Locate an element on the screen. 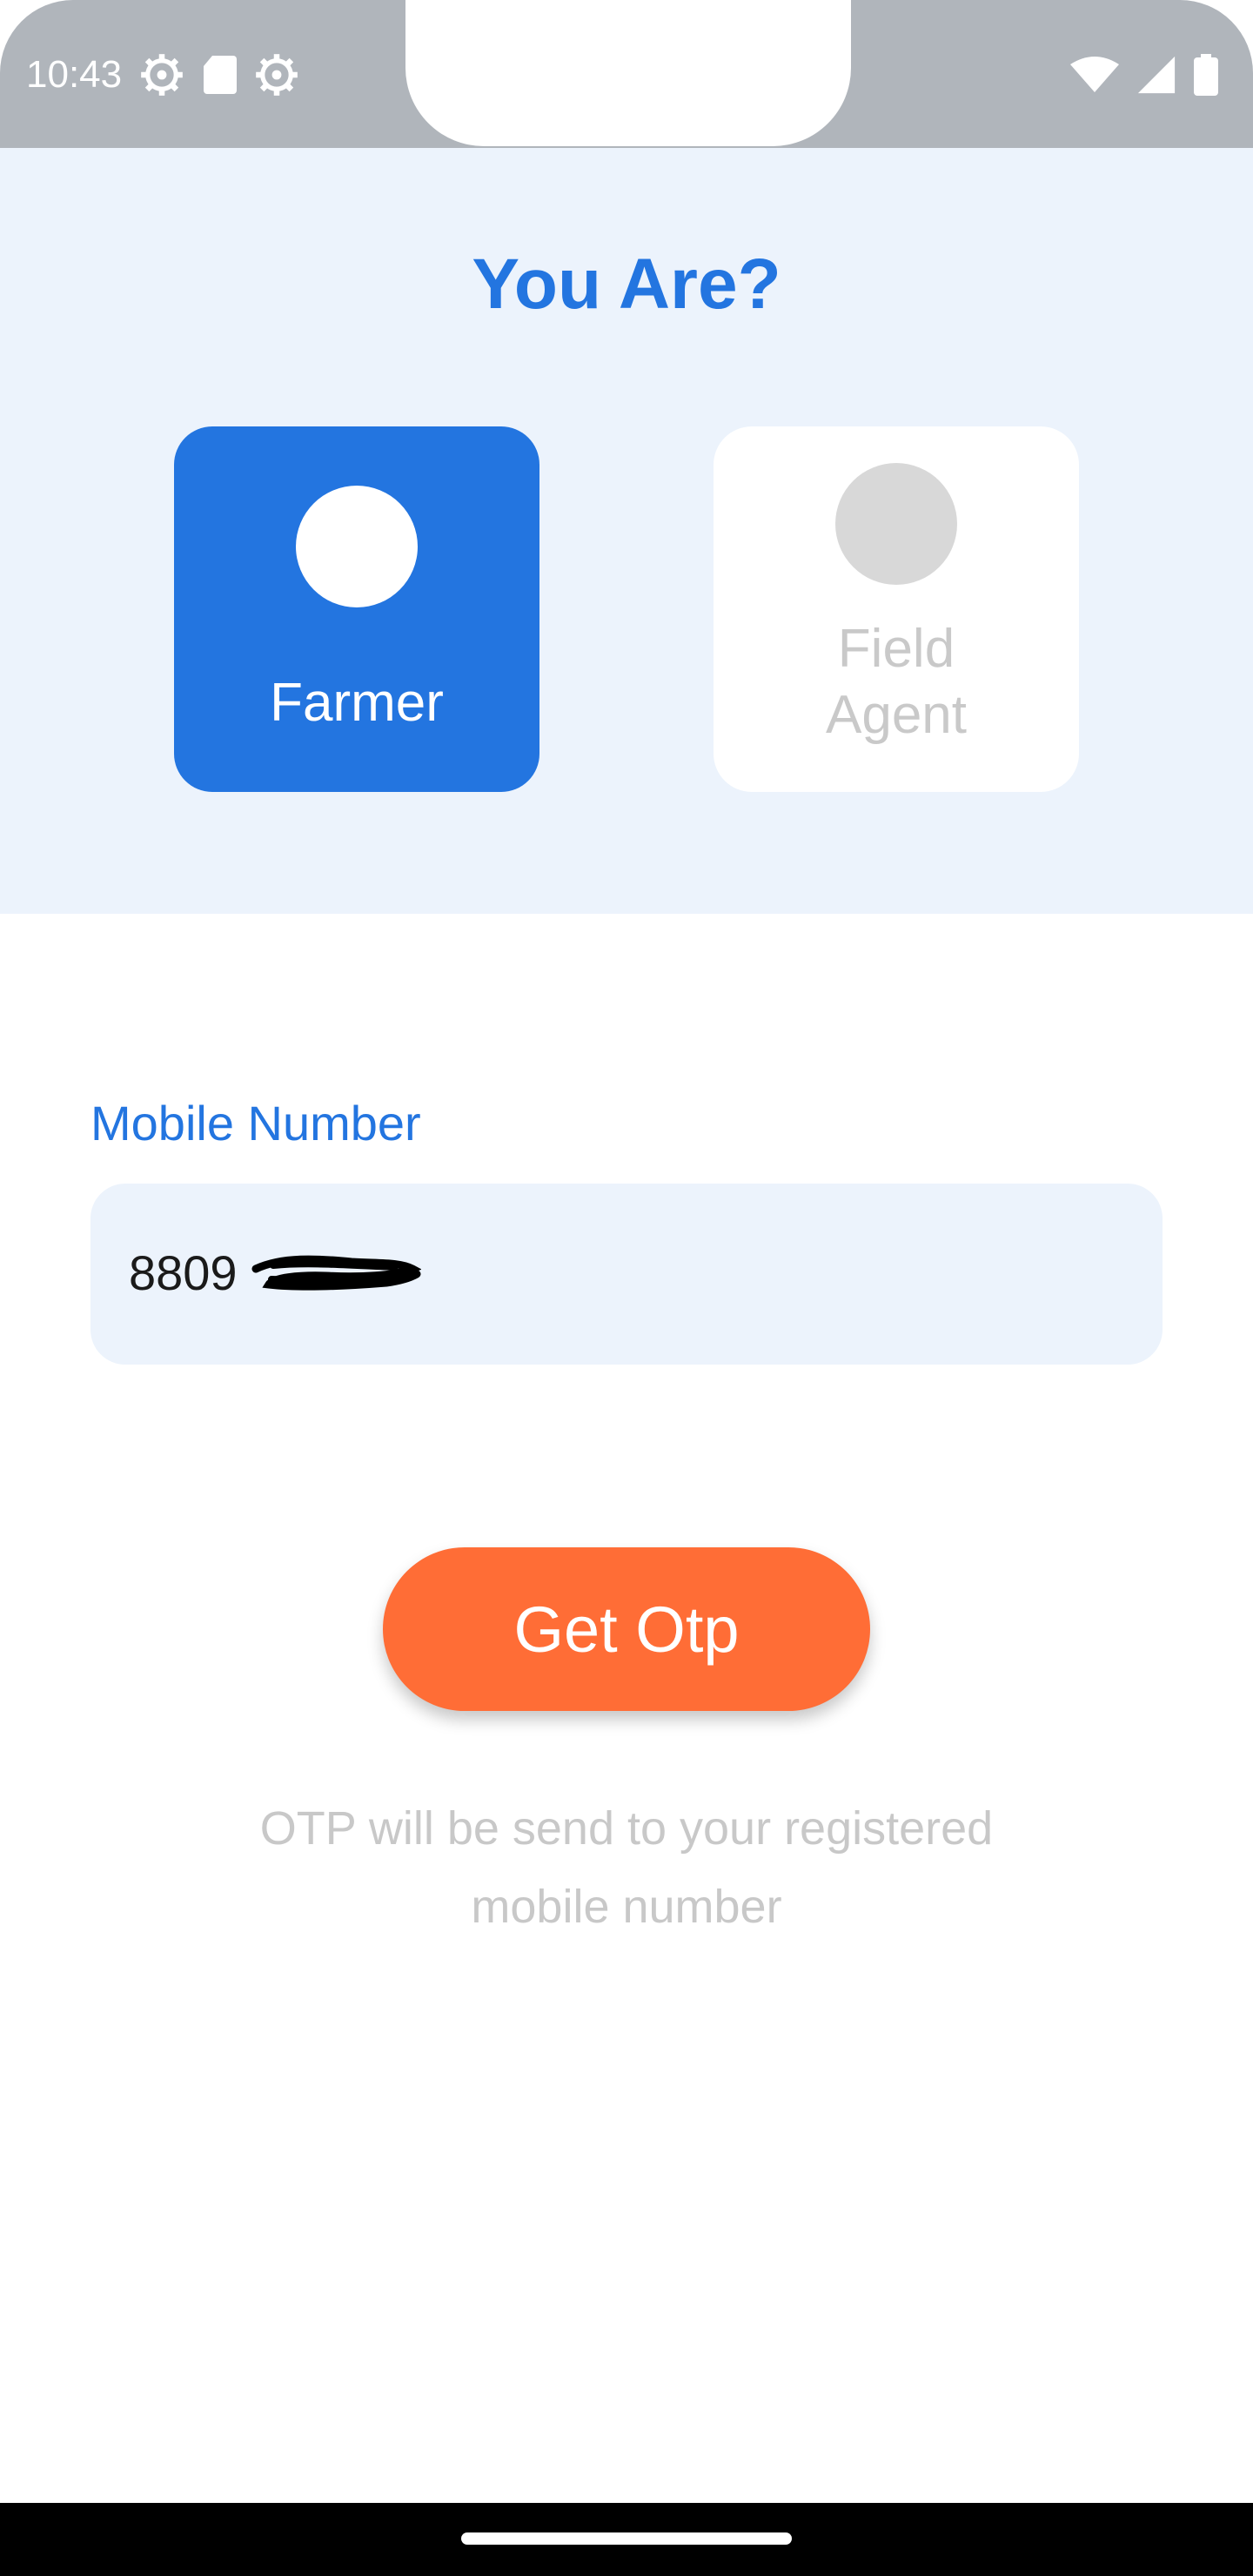 This screenshot has width=1253, height=2576. role-label-farmer: Farmer is located at coordinates (357, 703).